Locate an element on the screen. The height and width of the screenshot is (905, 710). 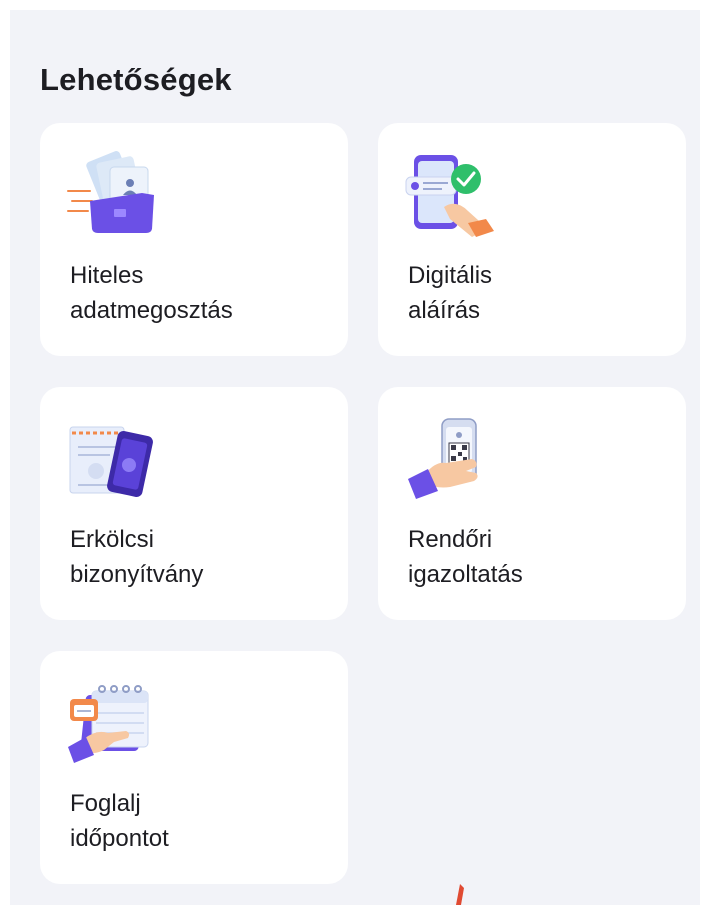
option-card-authentic-data-sharing: Hiteles adatmegosztás is located at coordinates (194, 239).